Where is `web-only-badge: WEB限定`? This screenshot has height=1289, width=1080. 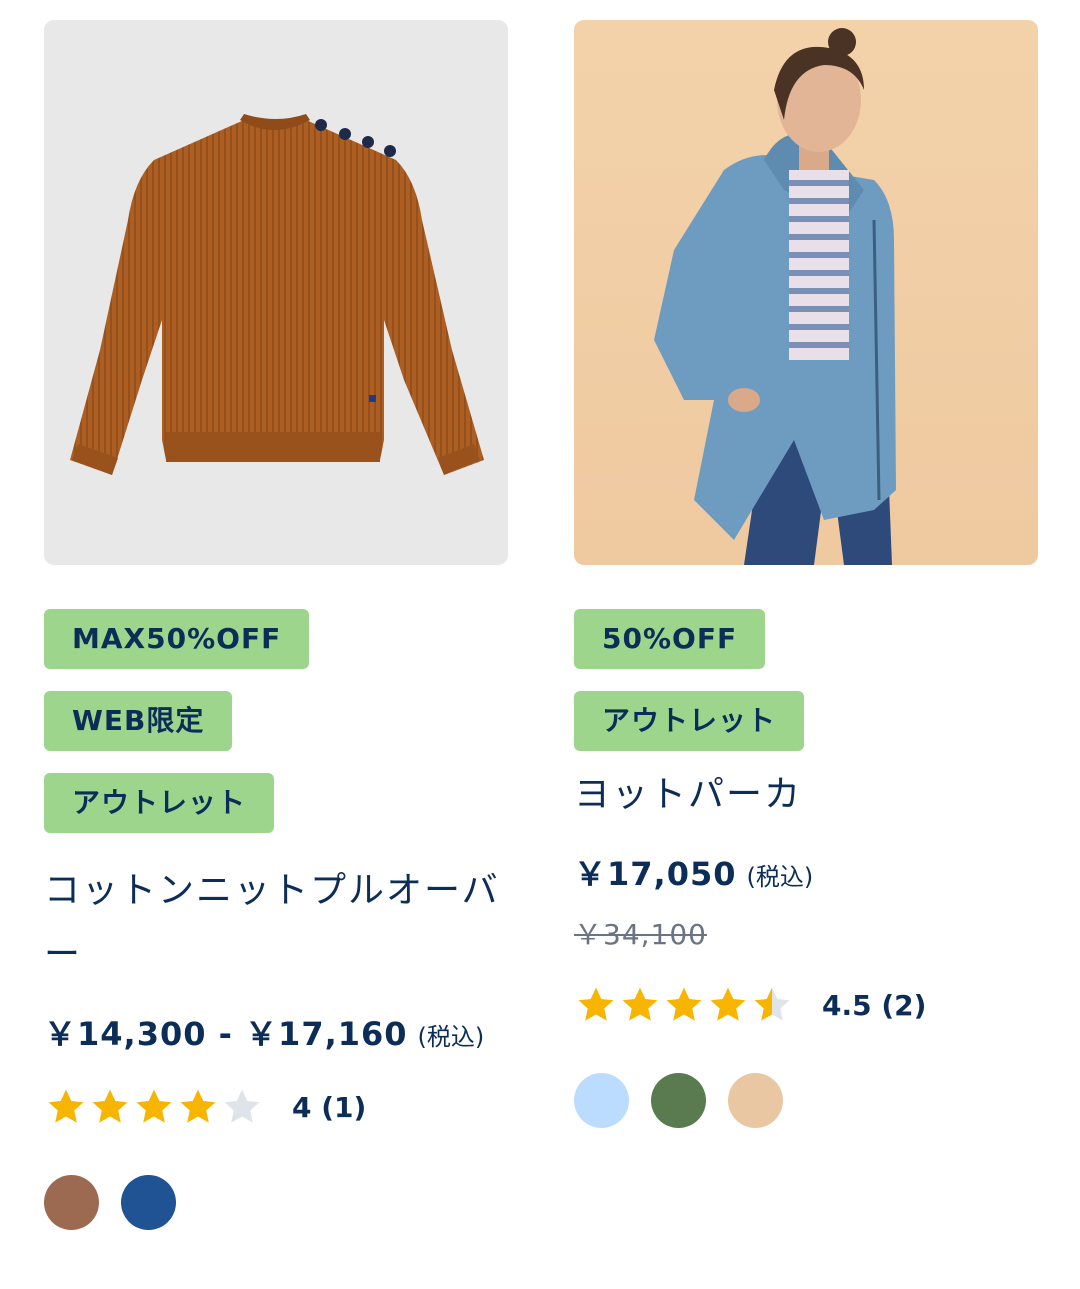 web-only-badge: WEB限定 is located at coordinates (138, 721).